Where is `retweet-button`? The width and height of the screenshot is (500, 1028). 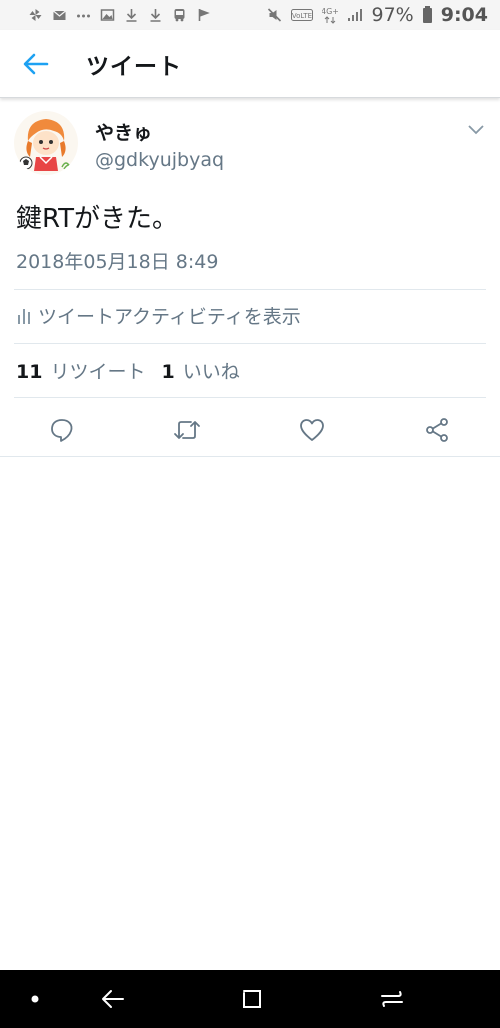
retweet-button is located at coordinates (187, 430).